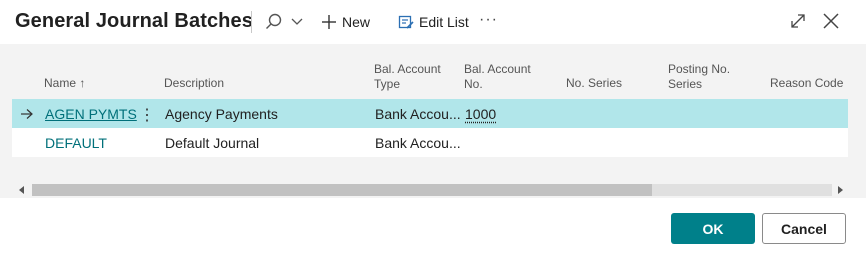 The width and height of the screenshot is (866, 258). What do you see at coordinates (480, 114) in the screenshot?
I see `bal-account-no-cell: 1000` at bounding box center [480, 114].